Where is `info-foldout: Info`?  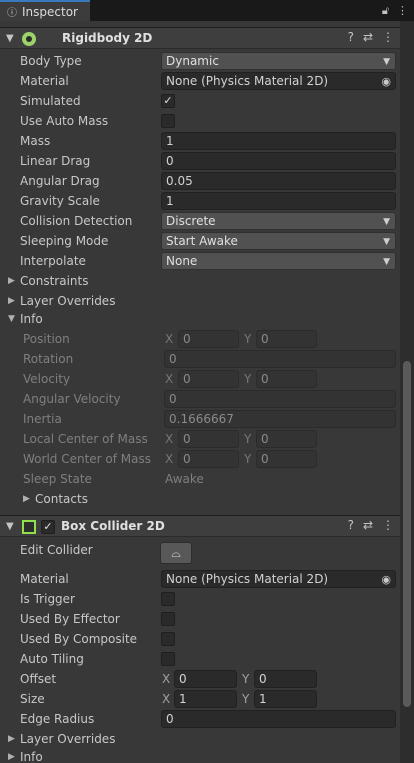
info-foldout: Info is located at coordinates (31, 319).